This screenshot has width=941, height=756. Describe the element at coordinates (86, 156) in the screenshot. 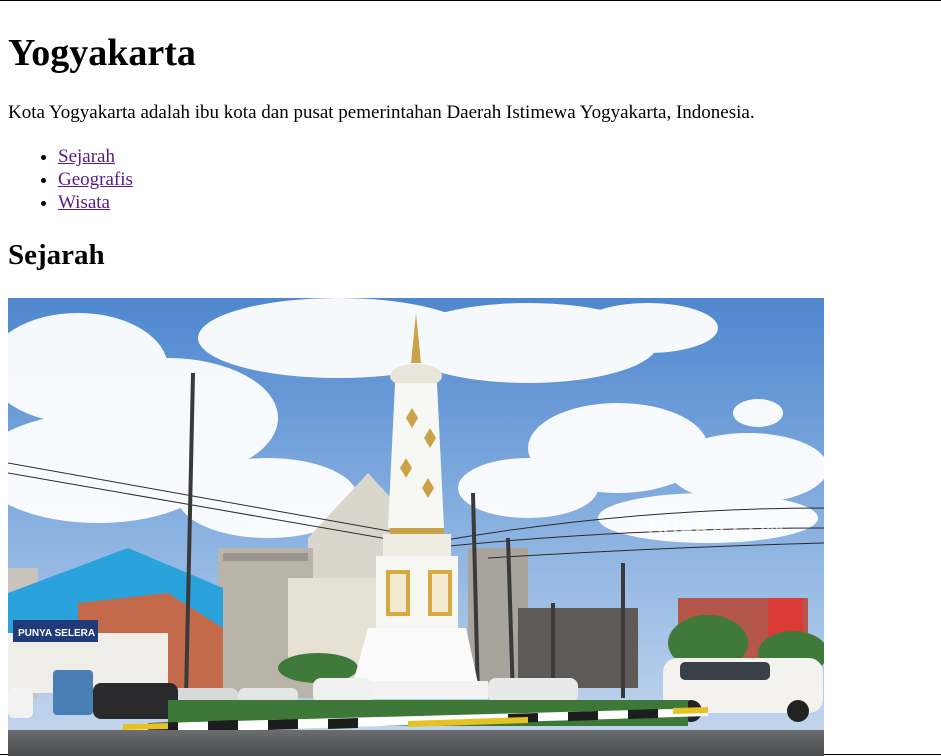

I see `toc-link-sejarah: Sejarah` at that location.